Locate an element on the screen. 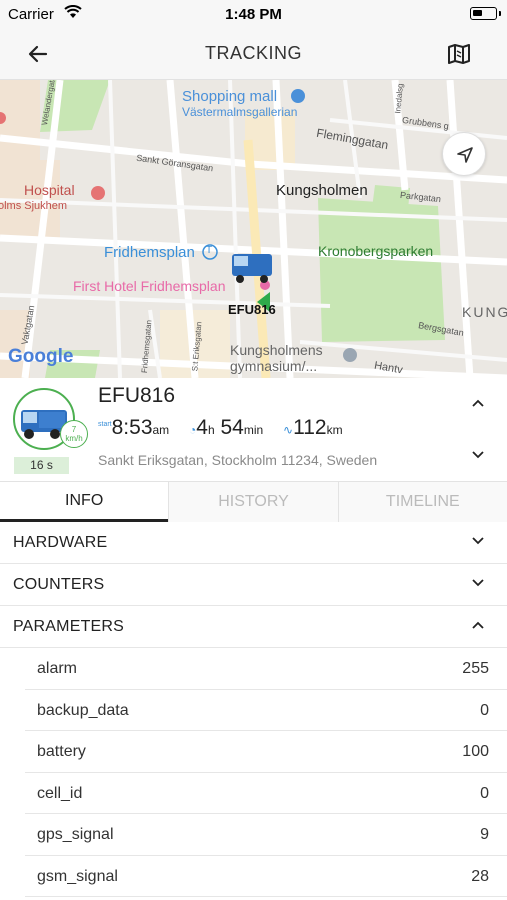 The height and width of the screenshot is (900, 507). tab-info: INFO is located at coordinates (84, 502).